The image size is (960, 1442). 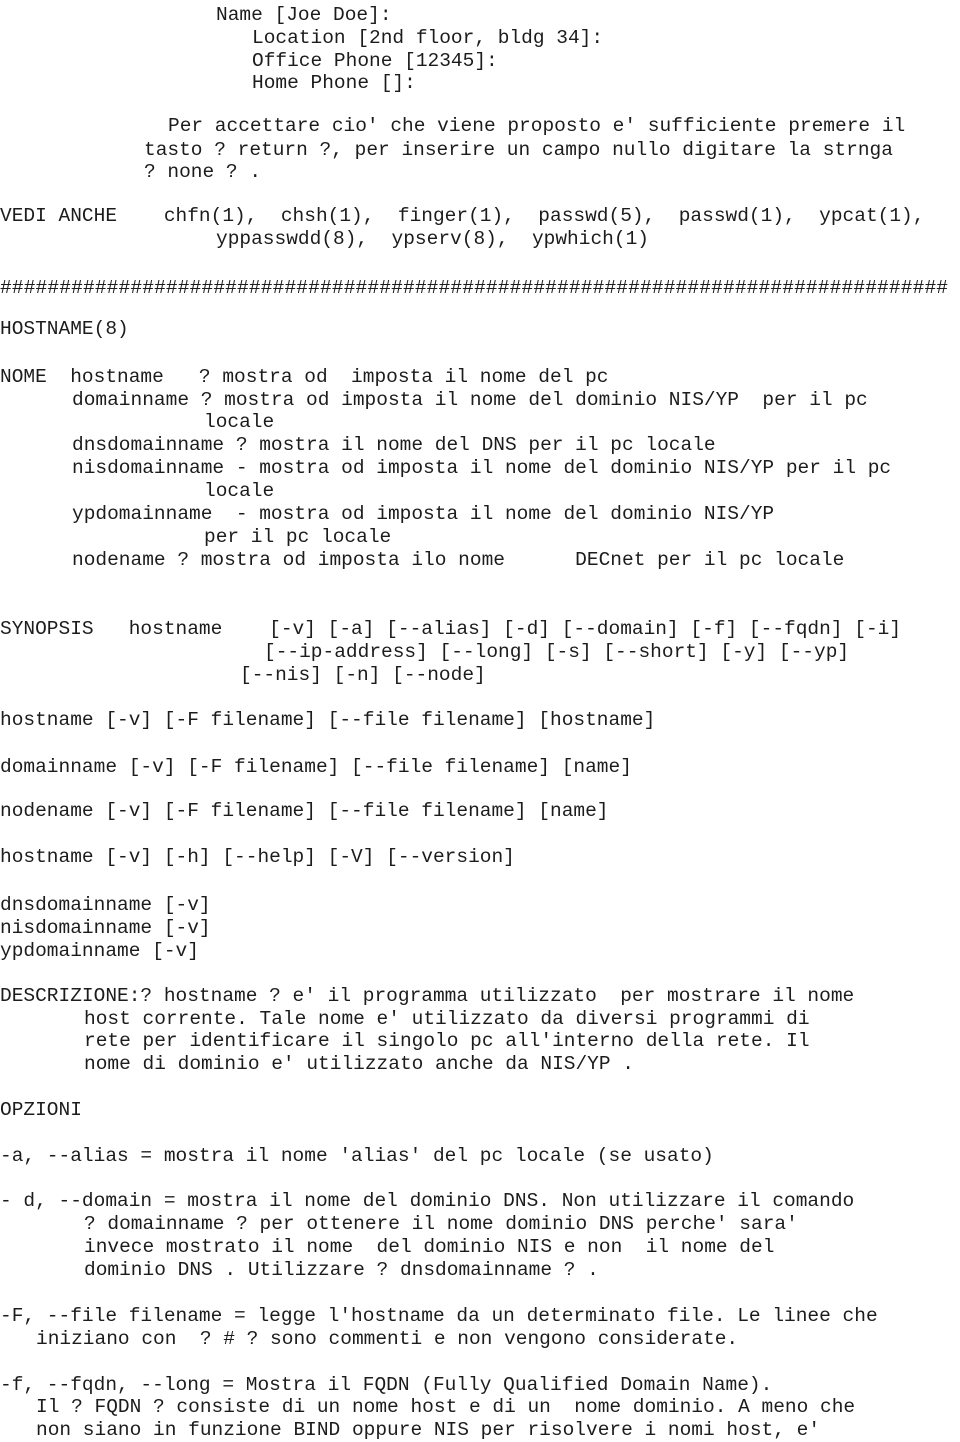 I want to click on chfn-prompt-line: Name [Joe Doe]:, so click(x=304, y=15).